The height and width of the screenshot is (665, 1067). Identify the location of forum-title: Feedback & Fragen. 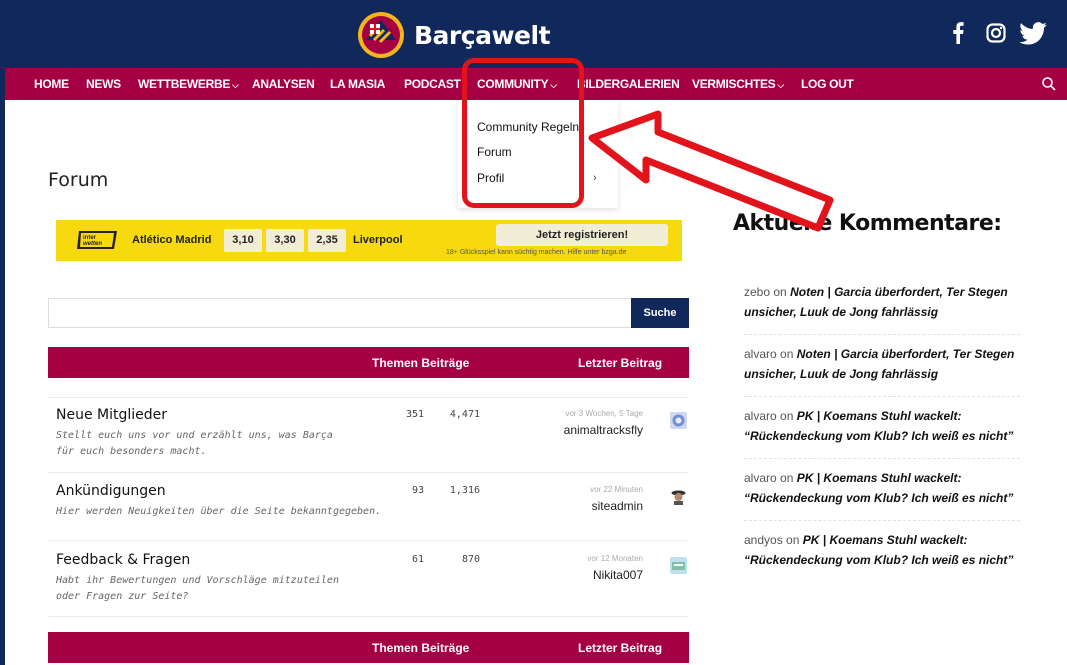
(123, 560).